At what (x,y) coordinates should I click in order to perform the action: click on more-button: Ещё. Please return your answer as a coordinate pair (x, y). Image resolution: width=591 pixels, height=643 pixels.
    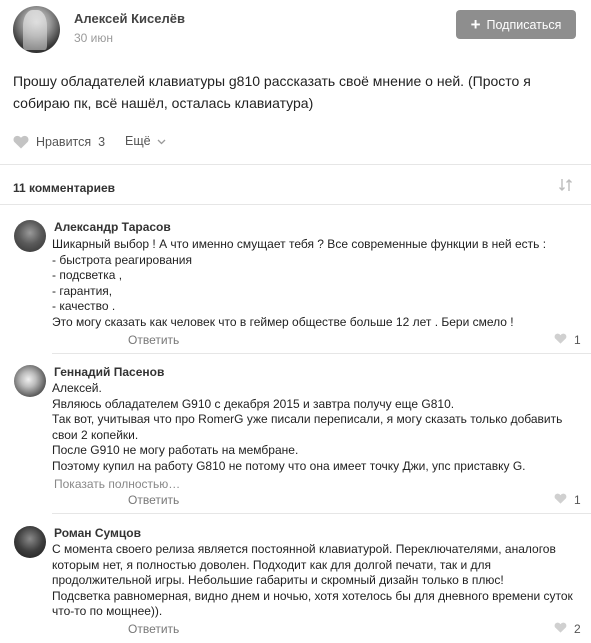
    Looking at the image, I should click on (145, 141).